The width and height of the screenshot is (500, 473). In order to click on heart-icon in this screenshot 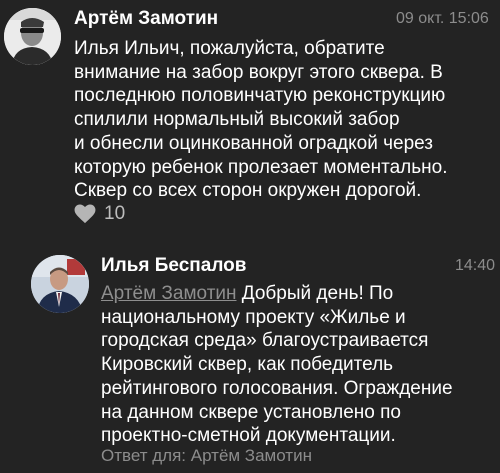, I will do `click(85, 214)`.